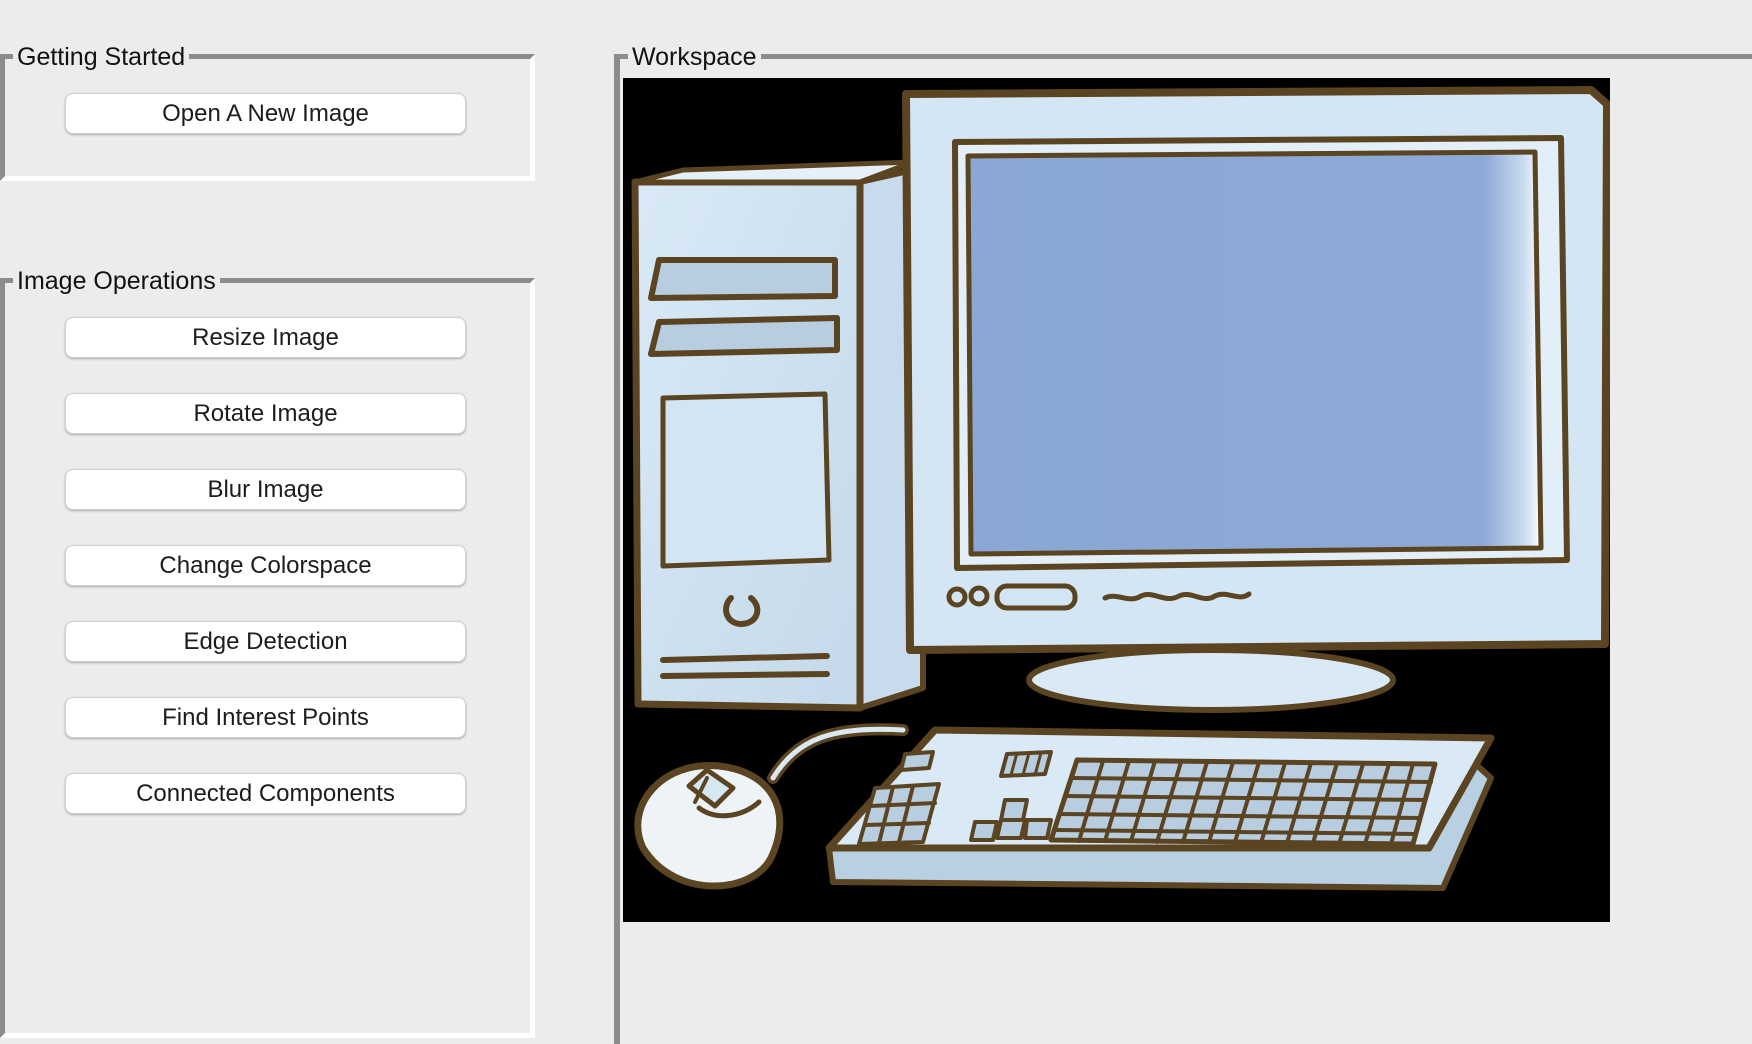  Describe the element at coordinates (265, 793) in the screenshot. I see `connected-components-button: Connected Components` at that location.